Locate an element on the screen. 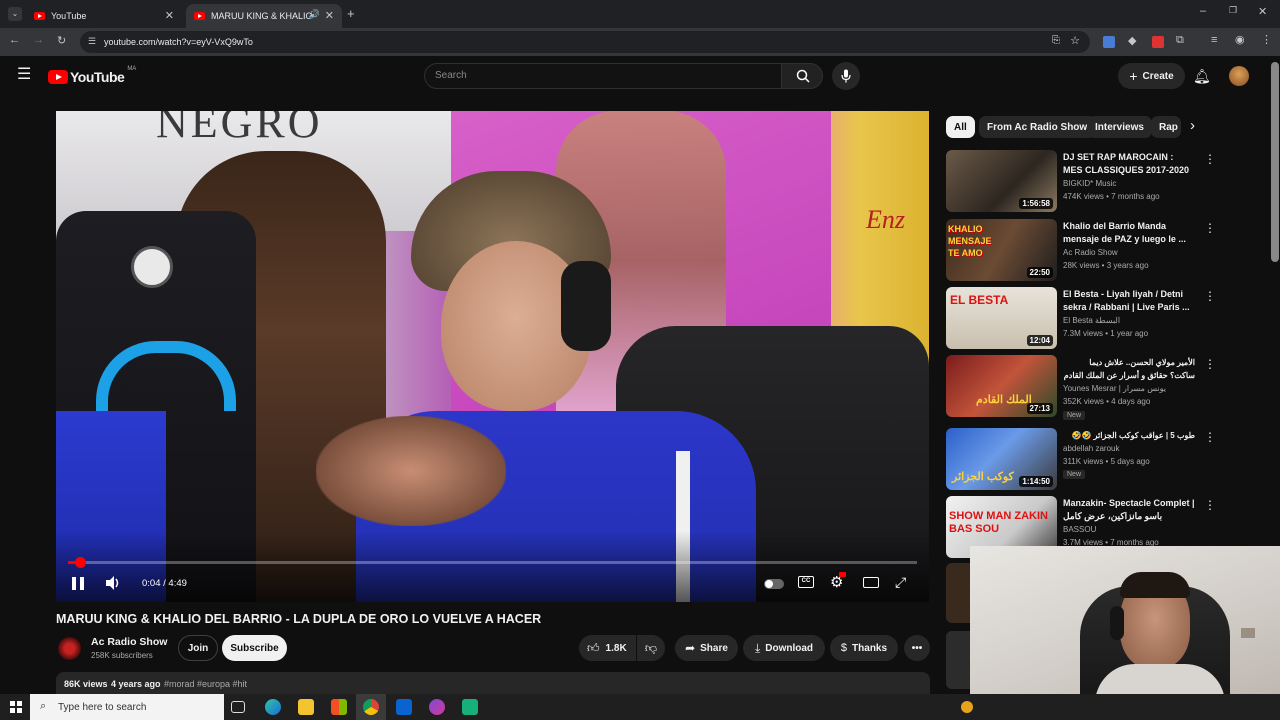  url-field: ☰ youtube.com/watch?v=eyV-VxQ9wTo ⎘ ☆ is located at coordinates (585, 42).